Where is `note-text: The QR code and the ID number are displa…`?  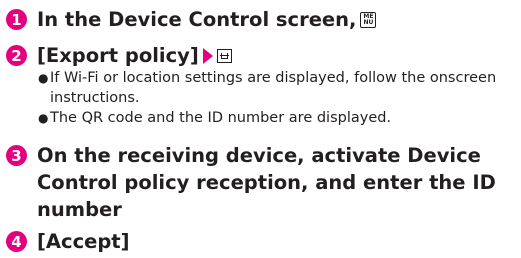
note-text: The QR code and the ID number are displa… is located at coordinates (221, 118).